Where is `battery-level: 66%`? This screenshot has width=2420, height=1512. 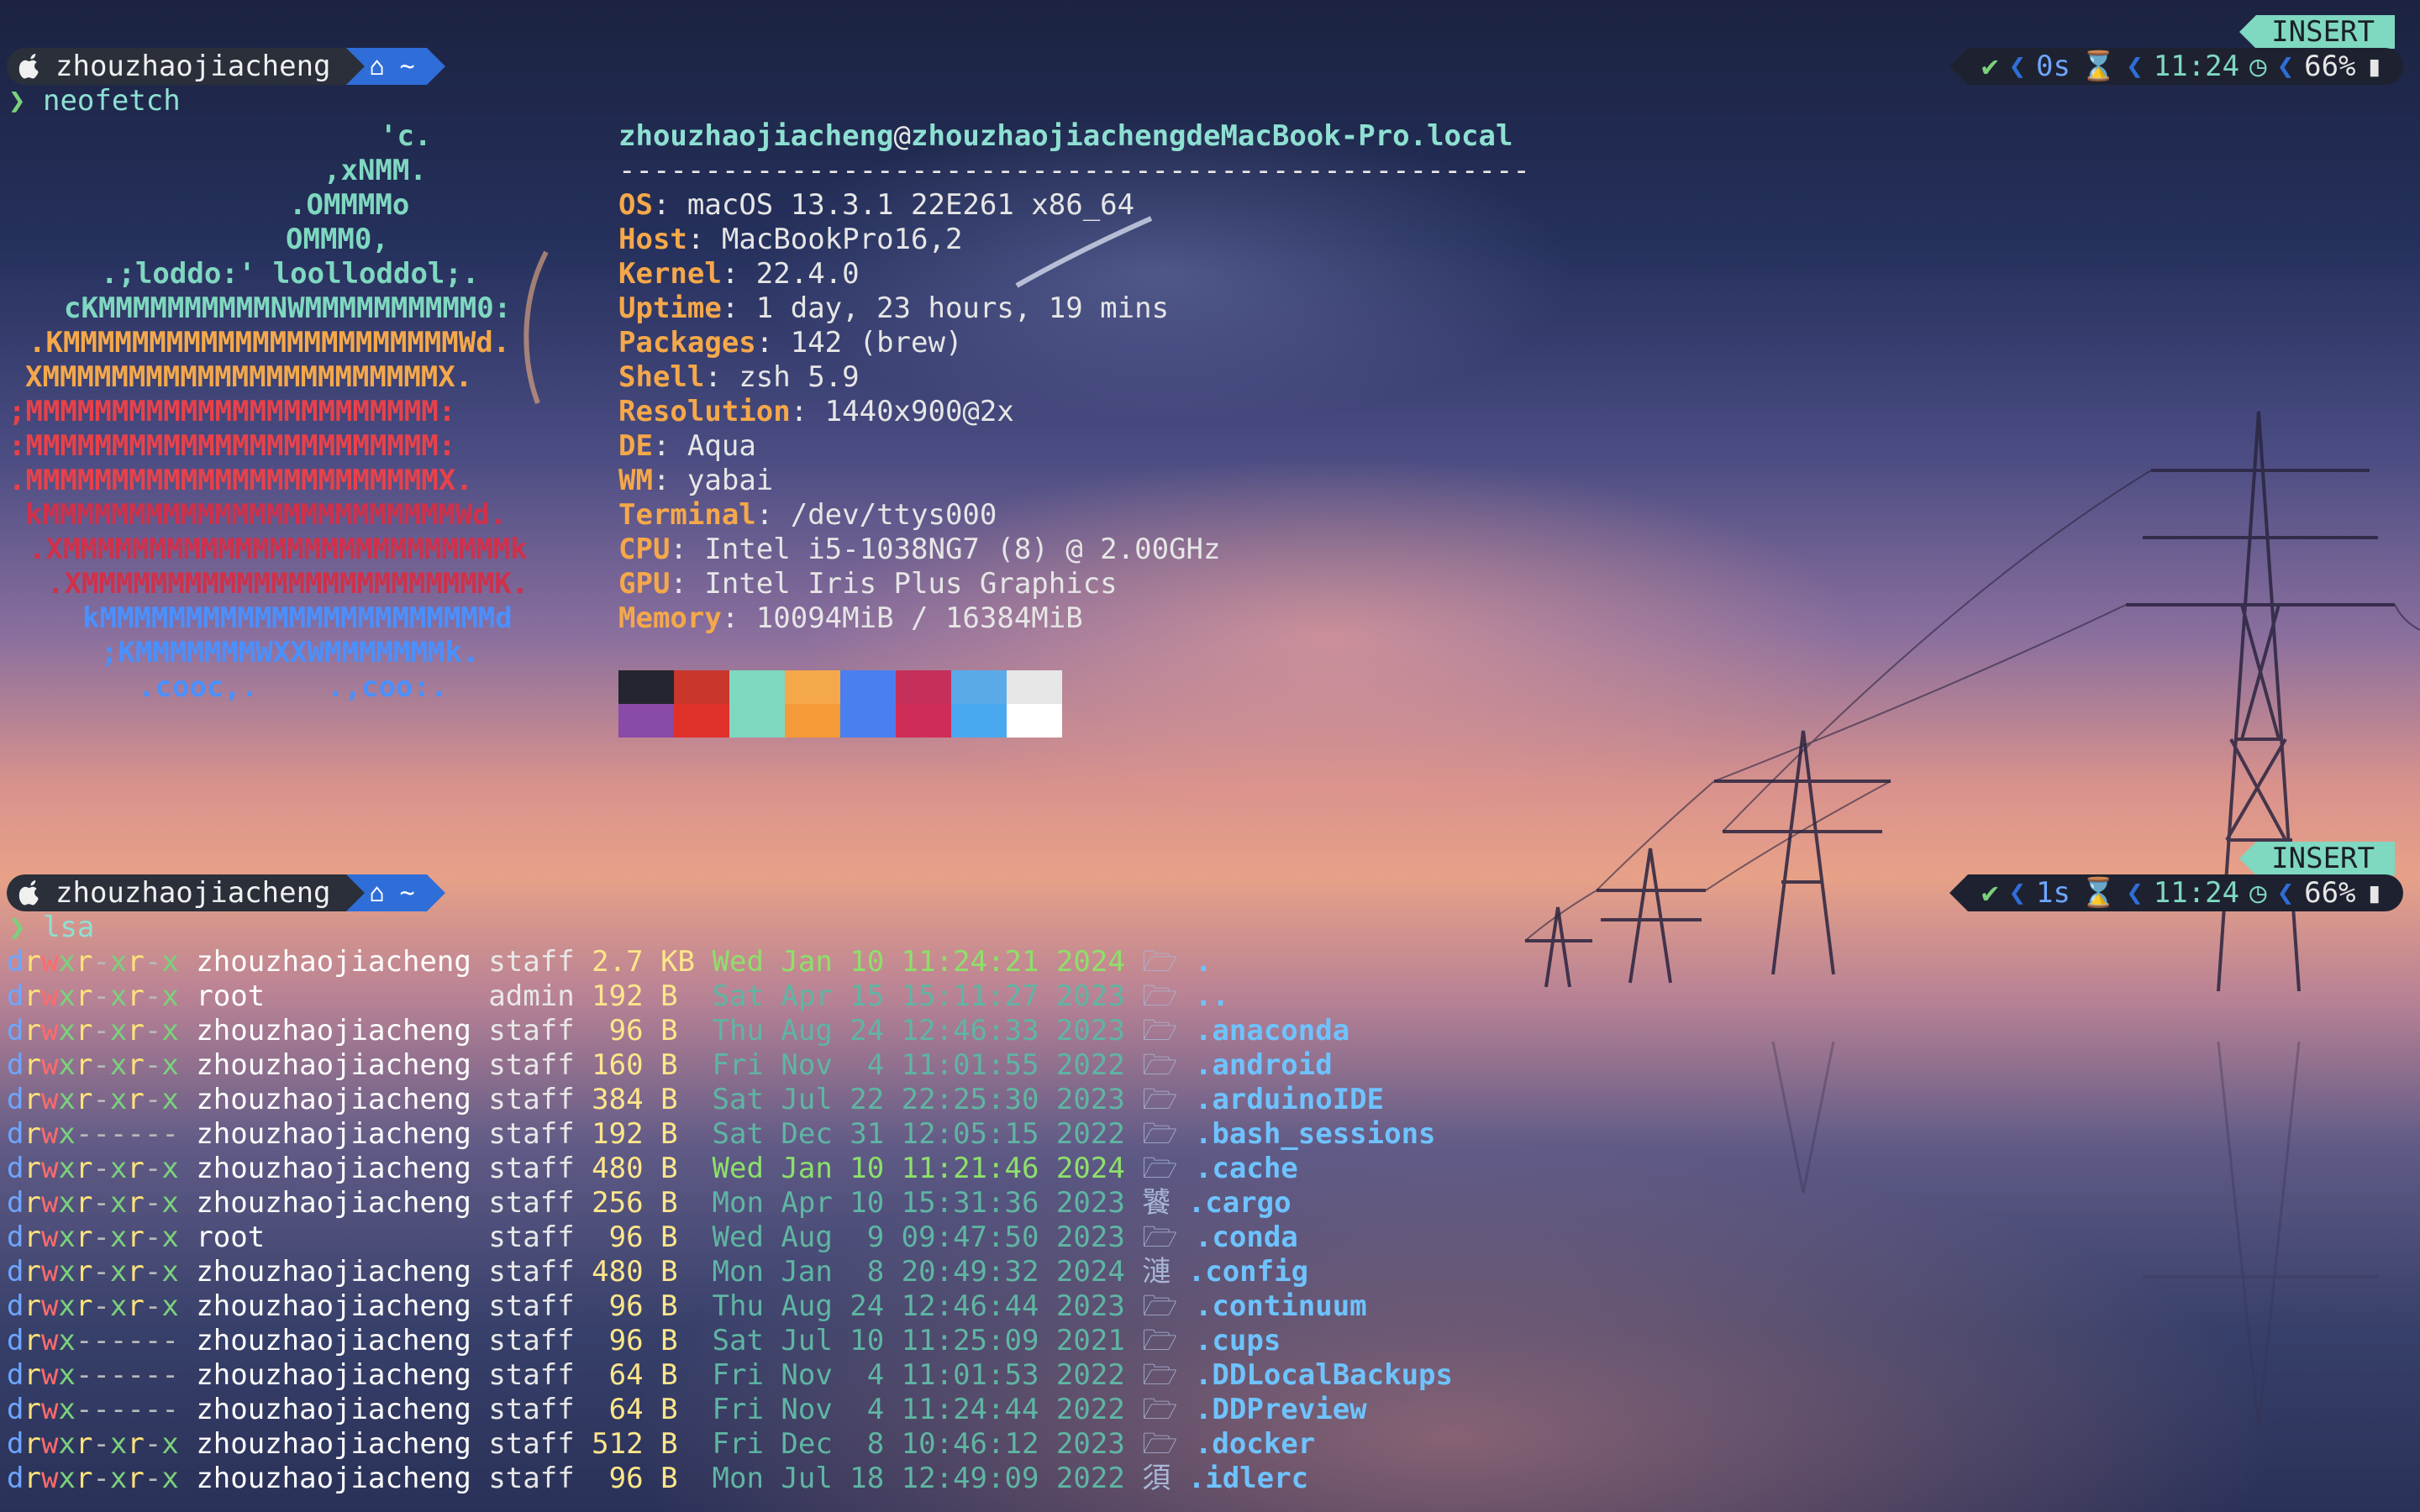 battery-level: 66% is located at coordinates (2330, 66).